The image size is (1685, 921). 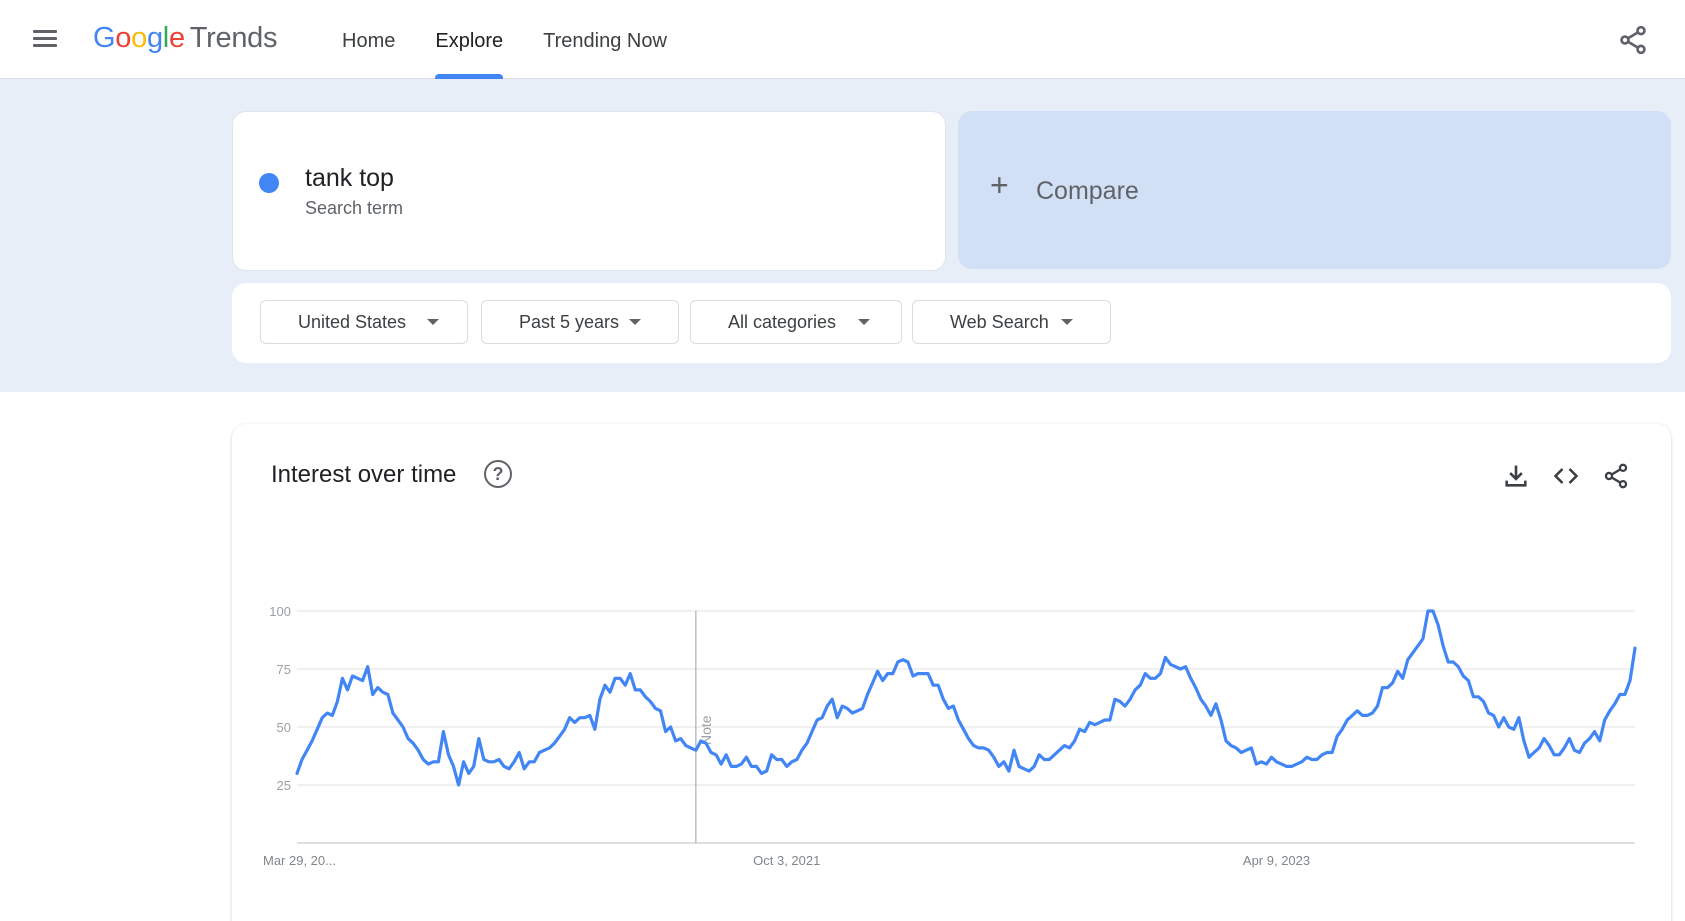 I want to click on plus-icon: +, so click(x=999, y=185).